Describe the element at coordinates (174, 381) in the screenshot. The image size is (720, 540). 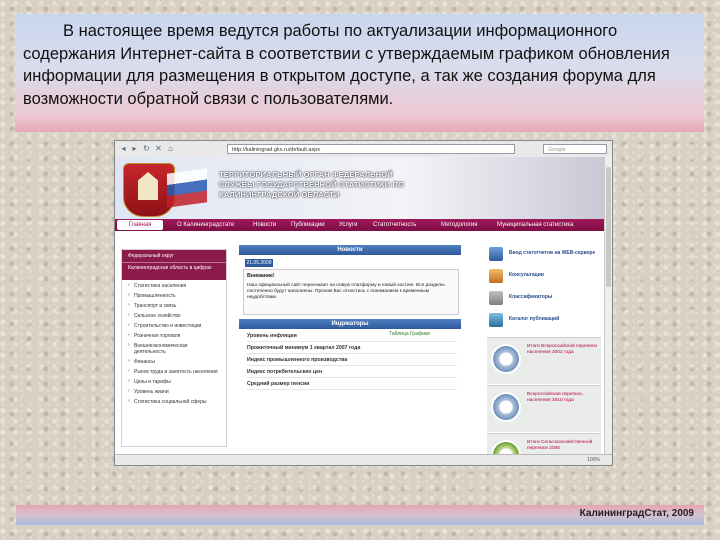
I see `sidebar-item: Цены и тарифы` at that location.